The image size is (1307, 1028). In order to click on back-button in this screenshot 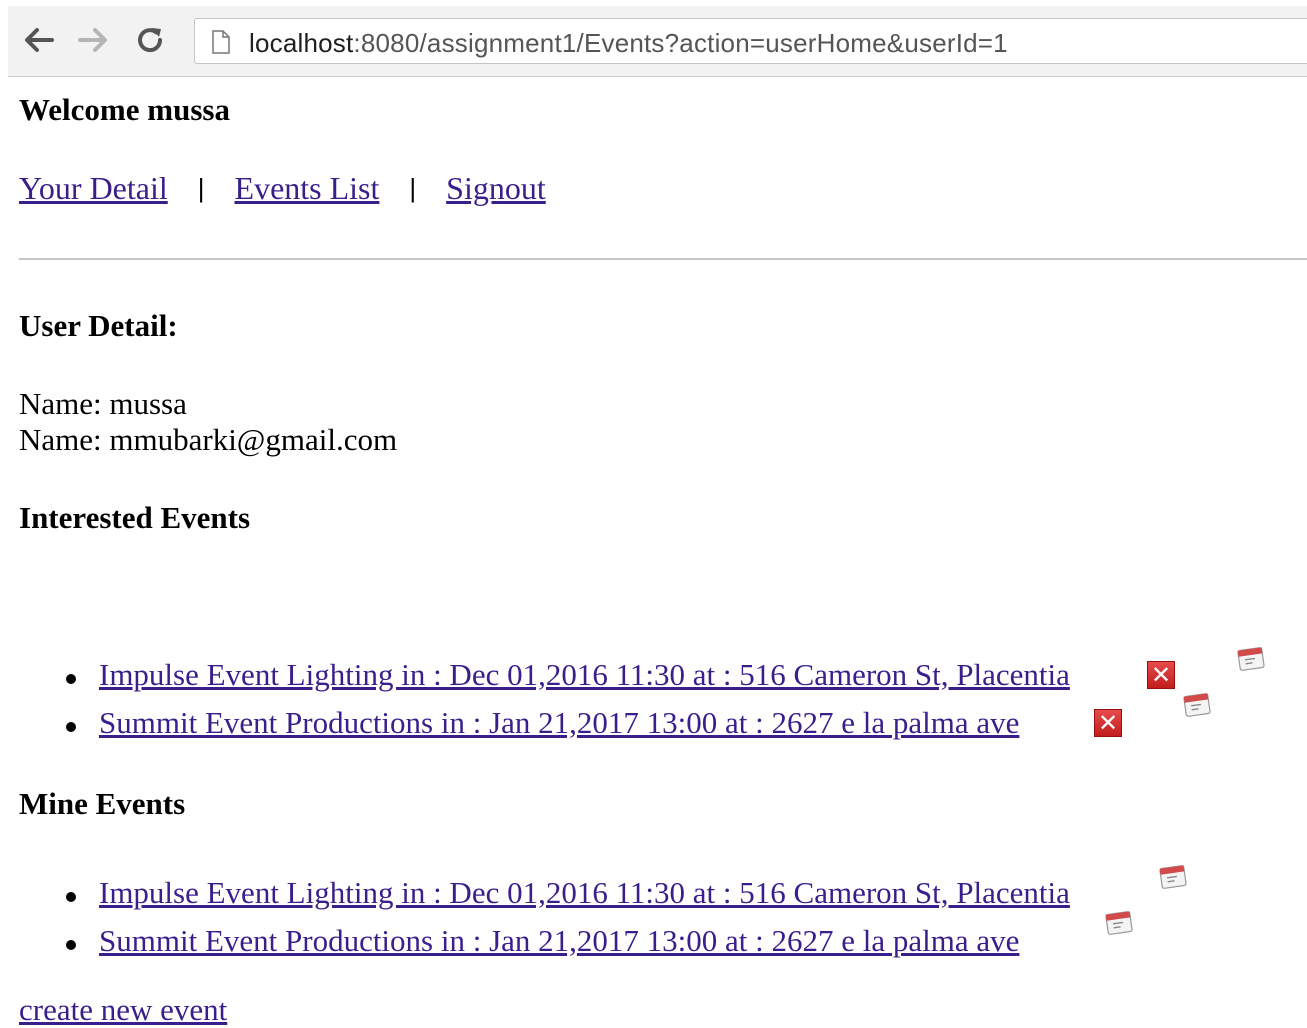, I will do `click(38, 40)`.